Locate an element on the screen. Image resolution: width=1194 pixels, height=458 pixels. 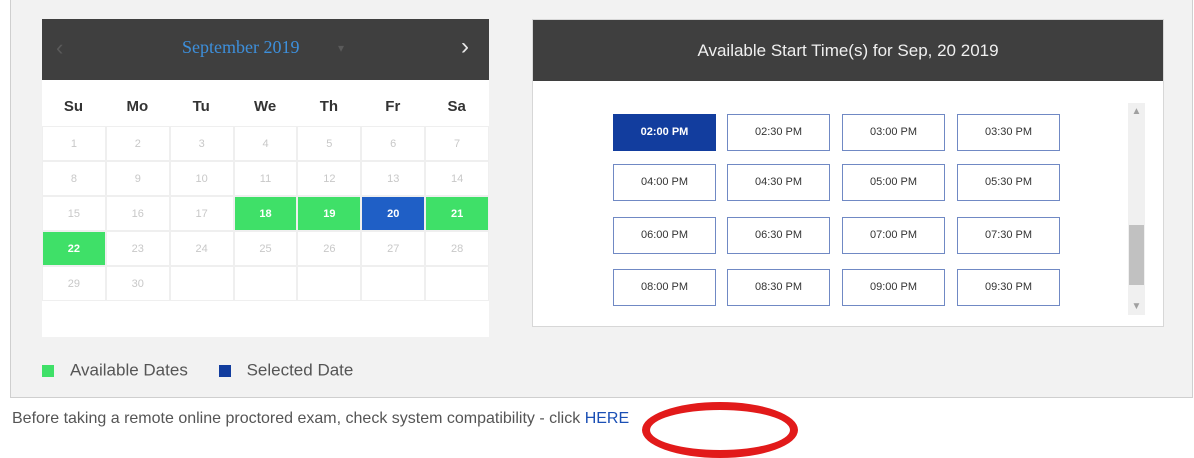
available-swatch is located at coordinates (48, 370).